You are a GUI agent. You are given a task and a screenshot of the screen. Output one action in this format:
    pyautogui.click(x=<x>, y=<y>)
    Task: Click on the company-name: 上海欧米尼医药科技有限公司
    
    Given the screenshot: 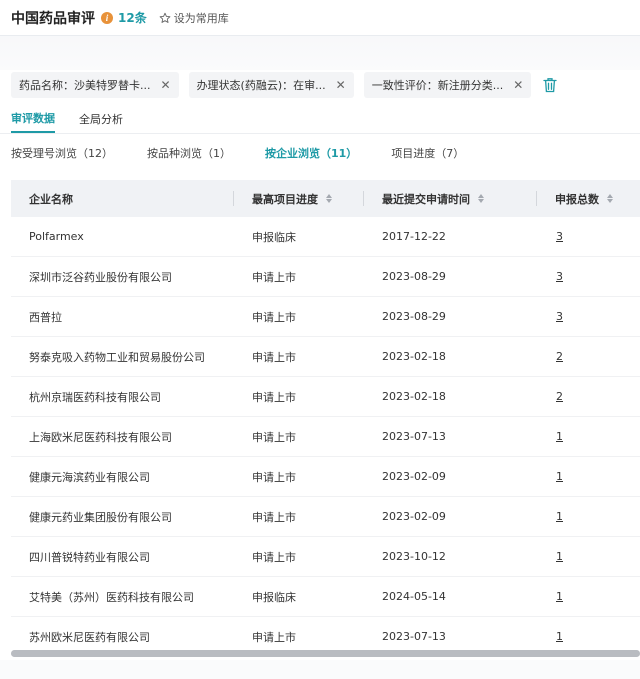 What is the action you would take?
    pyautogui.click(x=100, y=437)
    